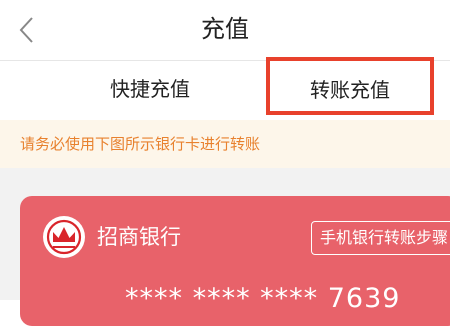 This screenshot has width=450, height=326. I want to click on tab-transfer-recharge: 转账充值, so click(350, 86).